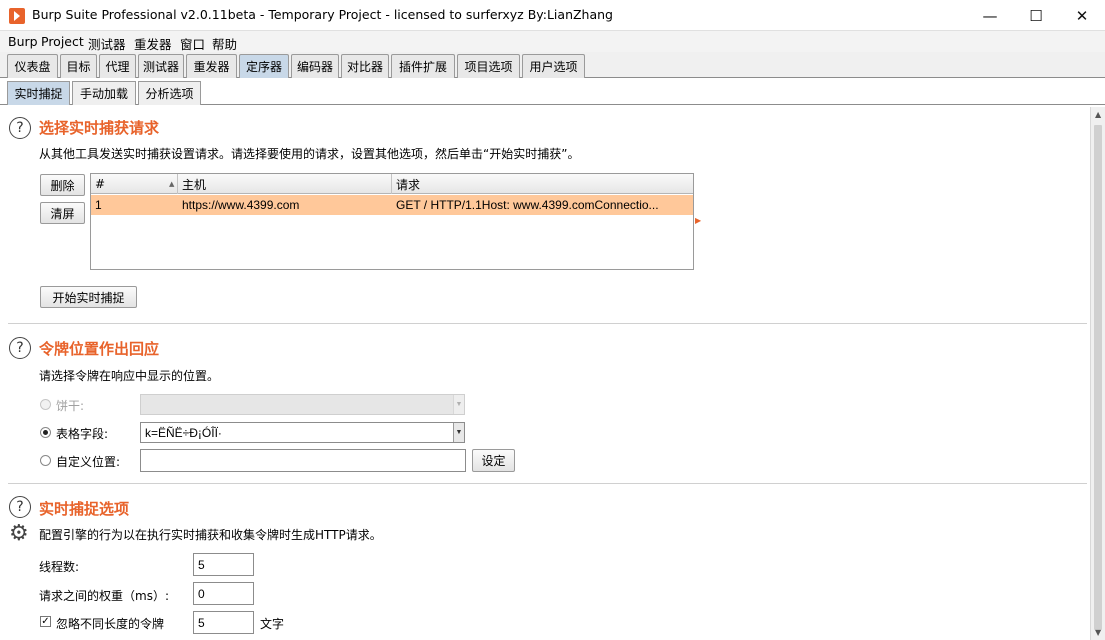 This screenshot has width=1105, height=640. What do you see at coordinates (241, 205) in the screenshot?
I see `row-host: https://www.4399.com` at bounding box center [241, 205].